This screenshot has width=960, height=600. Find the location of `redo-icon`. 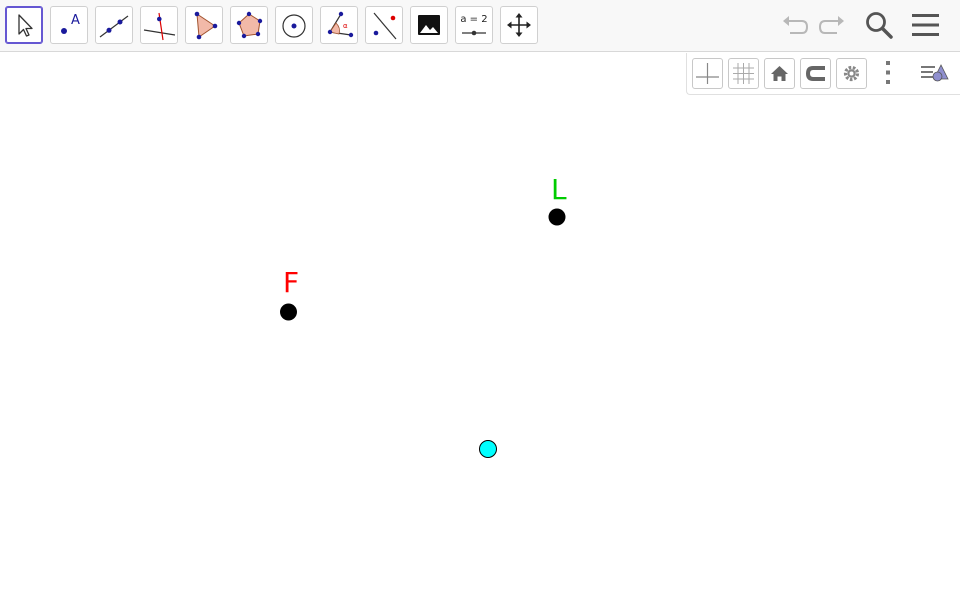

redo-icon is located at coordinates (831, 25).